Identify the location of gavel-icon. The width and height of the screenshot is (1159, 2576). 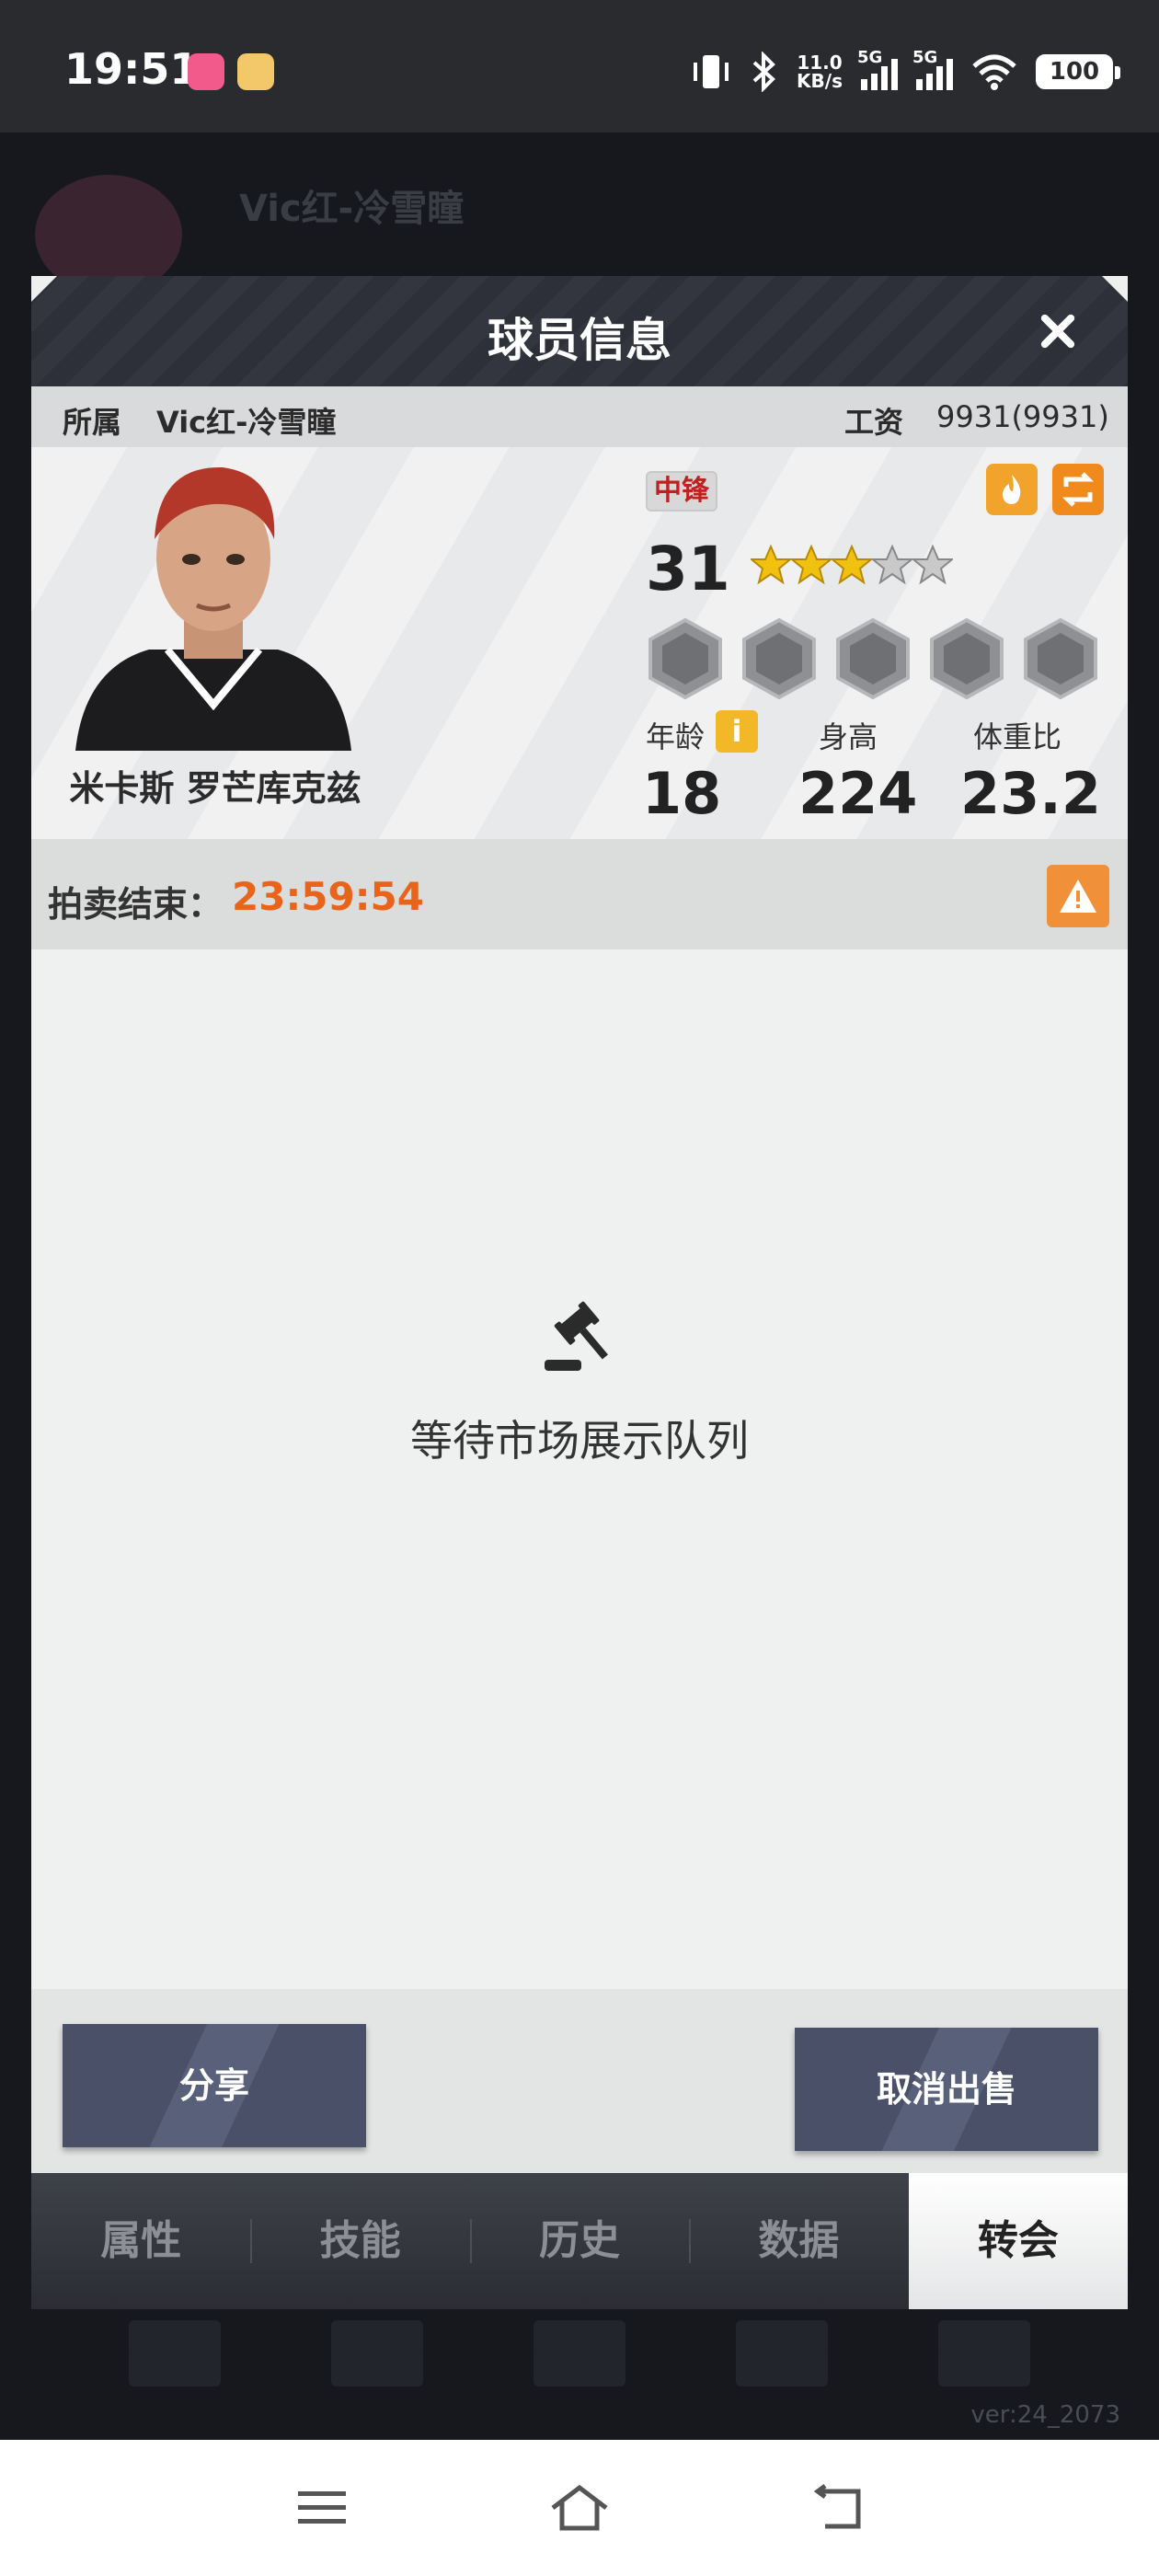
(576, 1336).